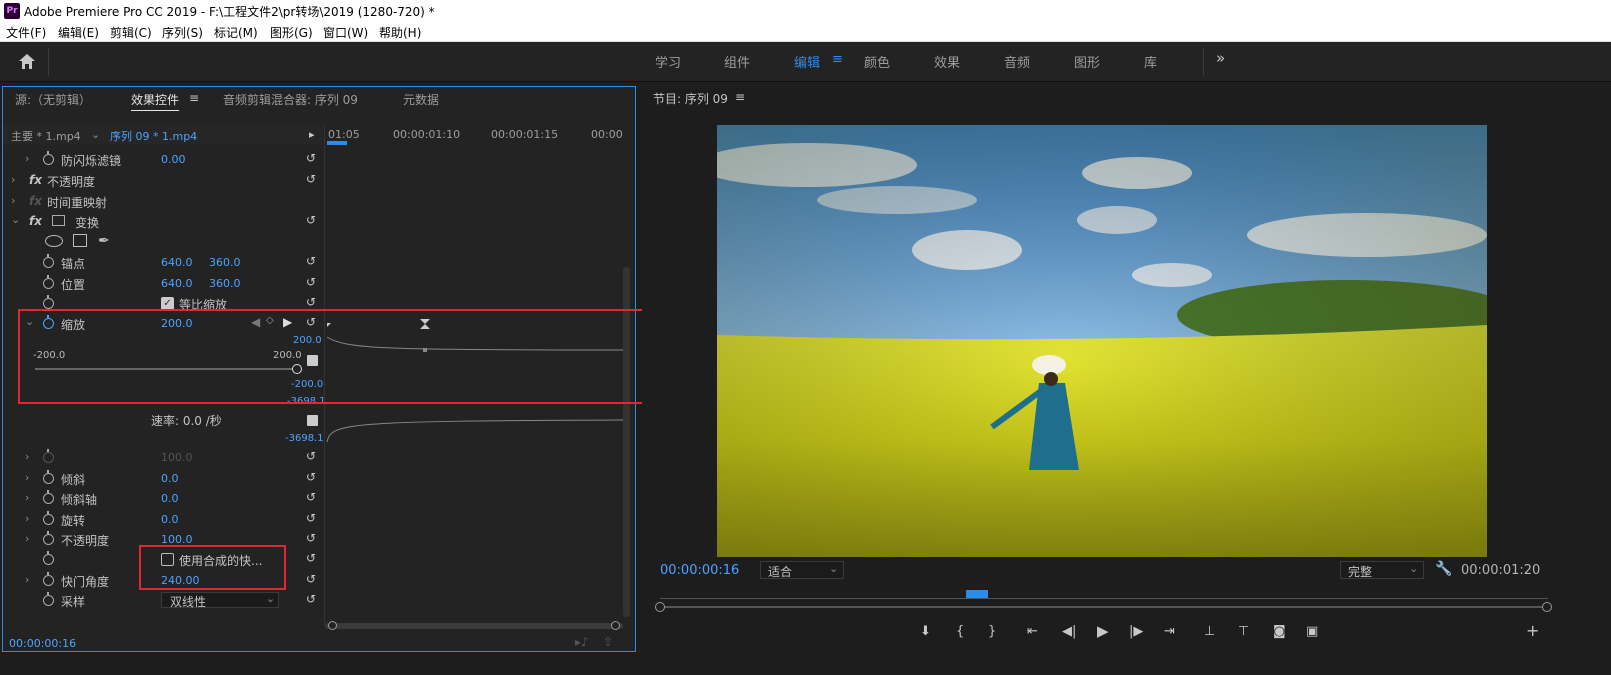 This screenshot has height=675, width=1611. What do you see at coordinates (421, 99) in the screenshot?
I see `tab-metadata: 元数据` at bounding box center [421, 99].